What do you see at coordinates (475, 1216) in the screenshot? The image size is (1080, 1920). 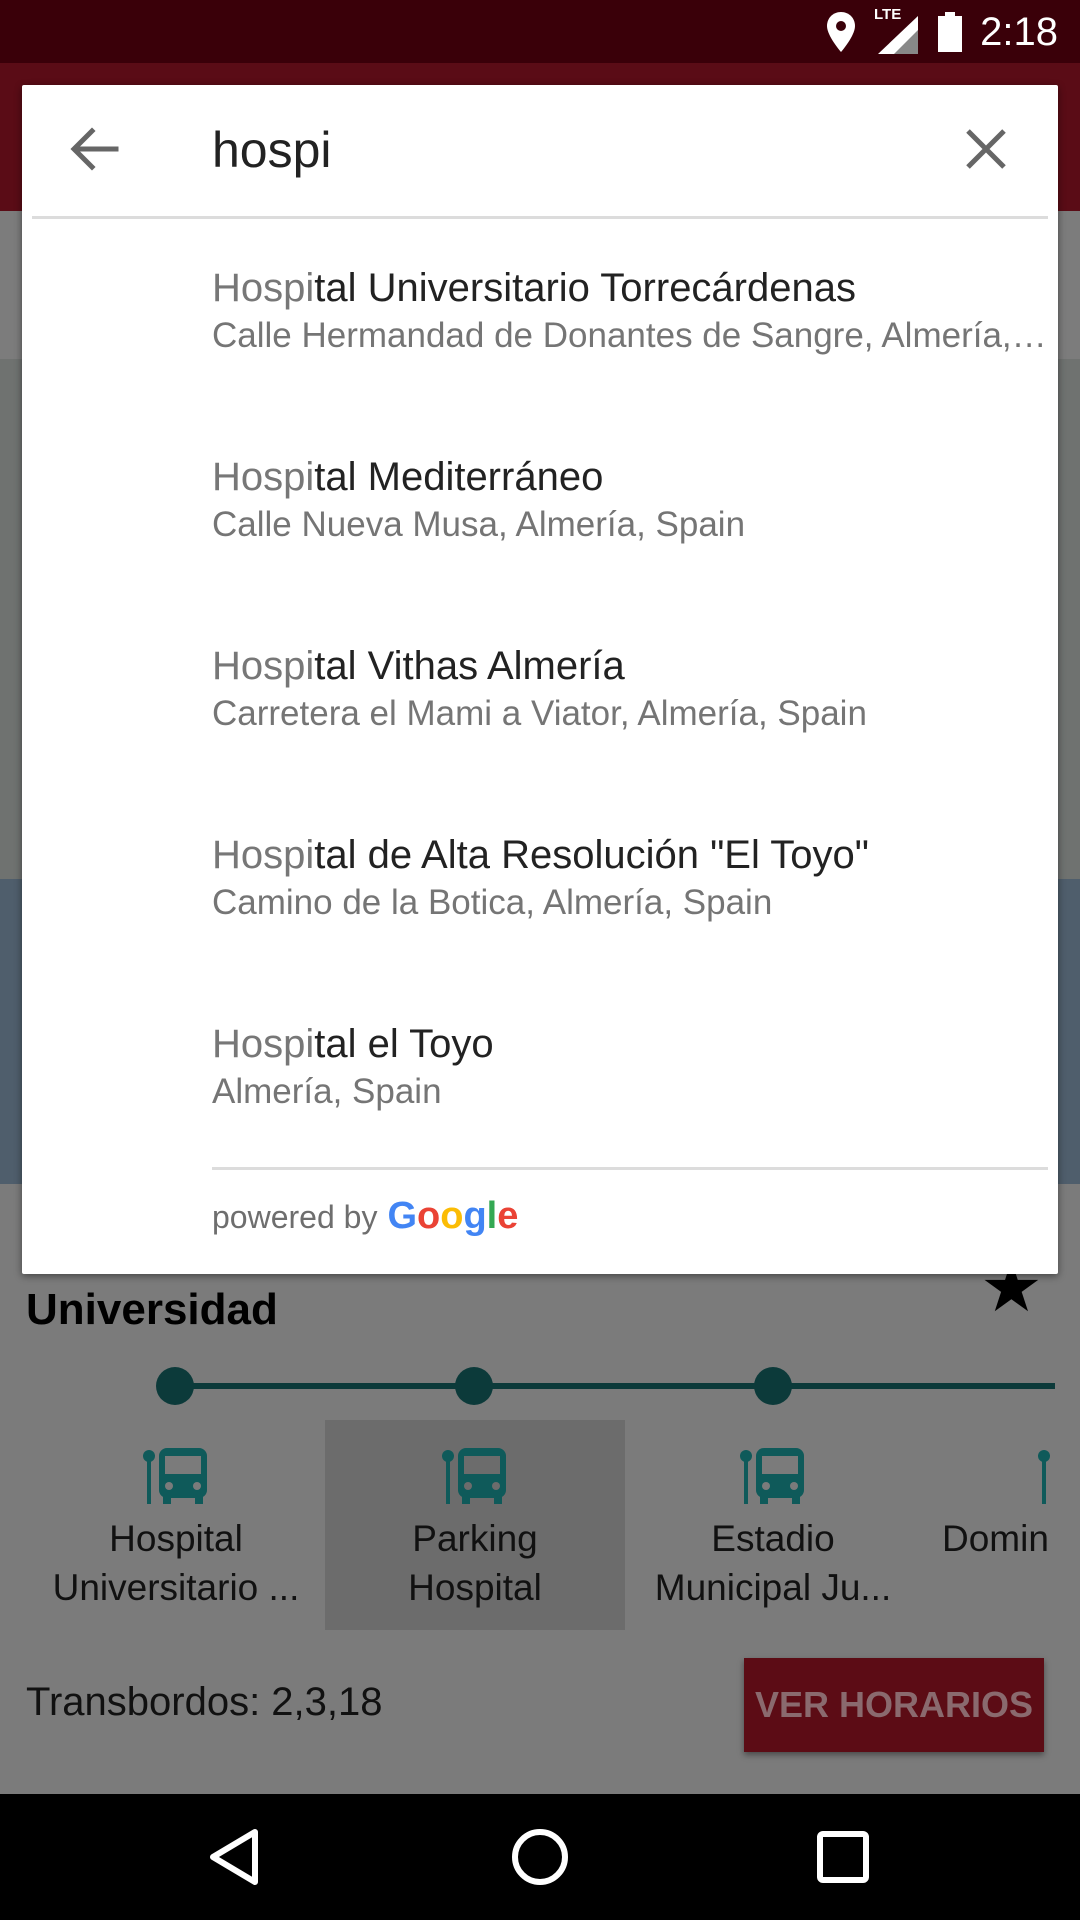 I see `google-logo-letter: g` at bounding box center [475, 1216].